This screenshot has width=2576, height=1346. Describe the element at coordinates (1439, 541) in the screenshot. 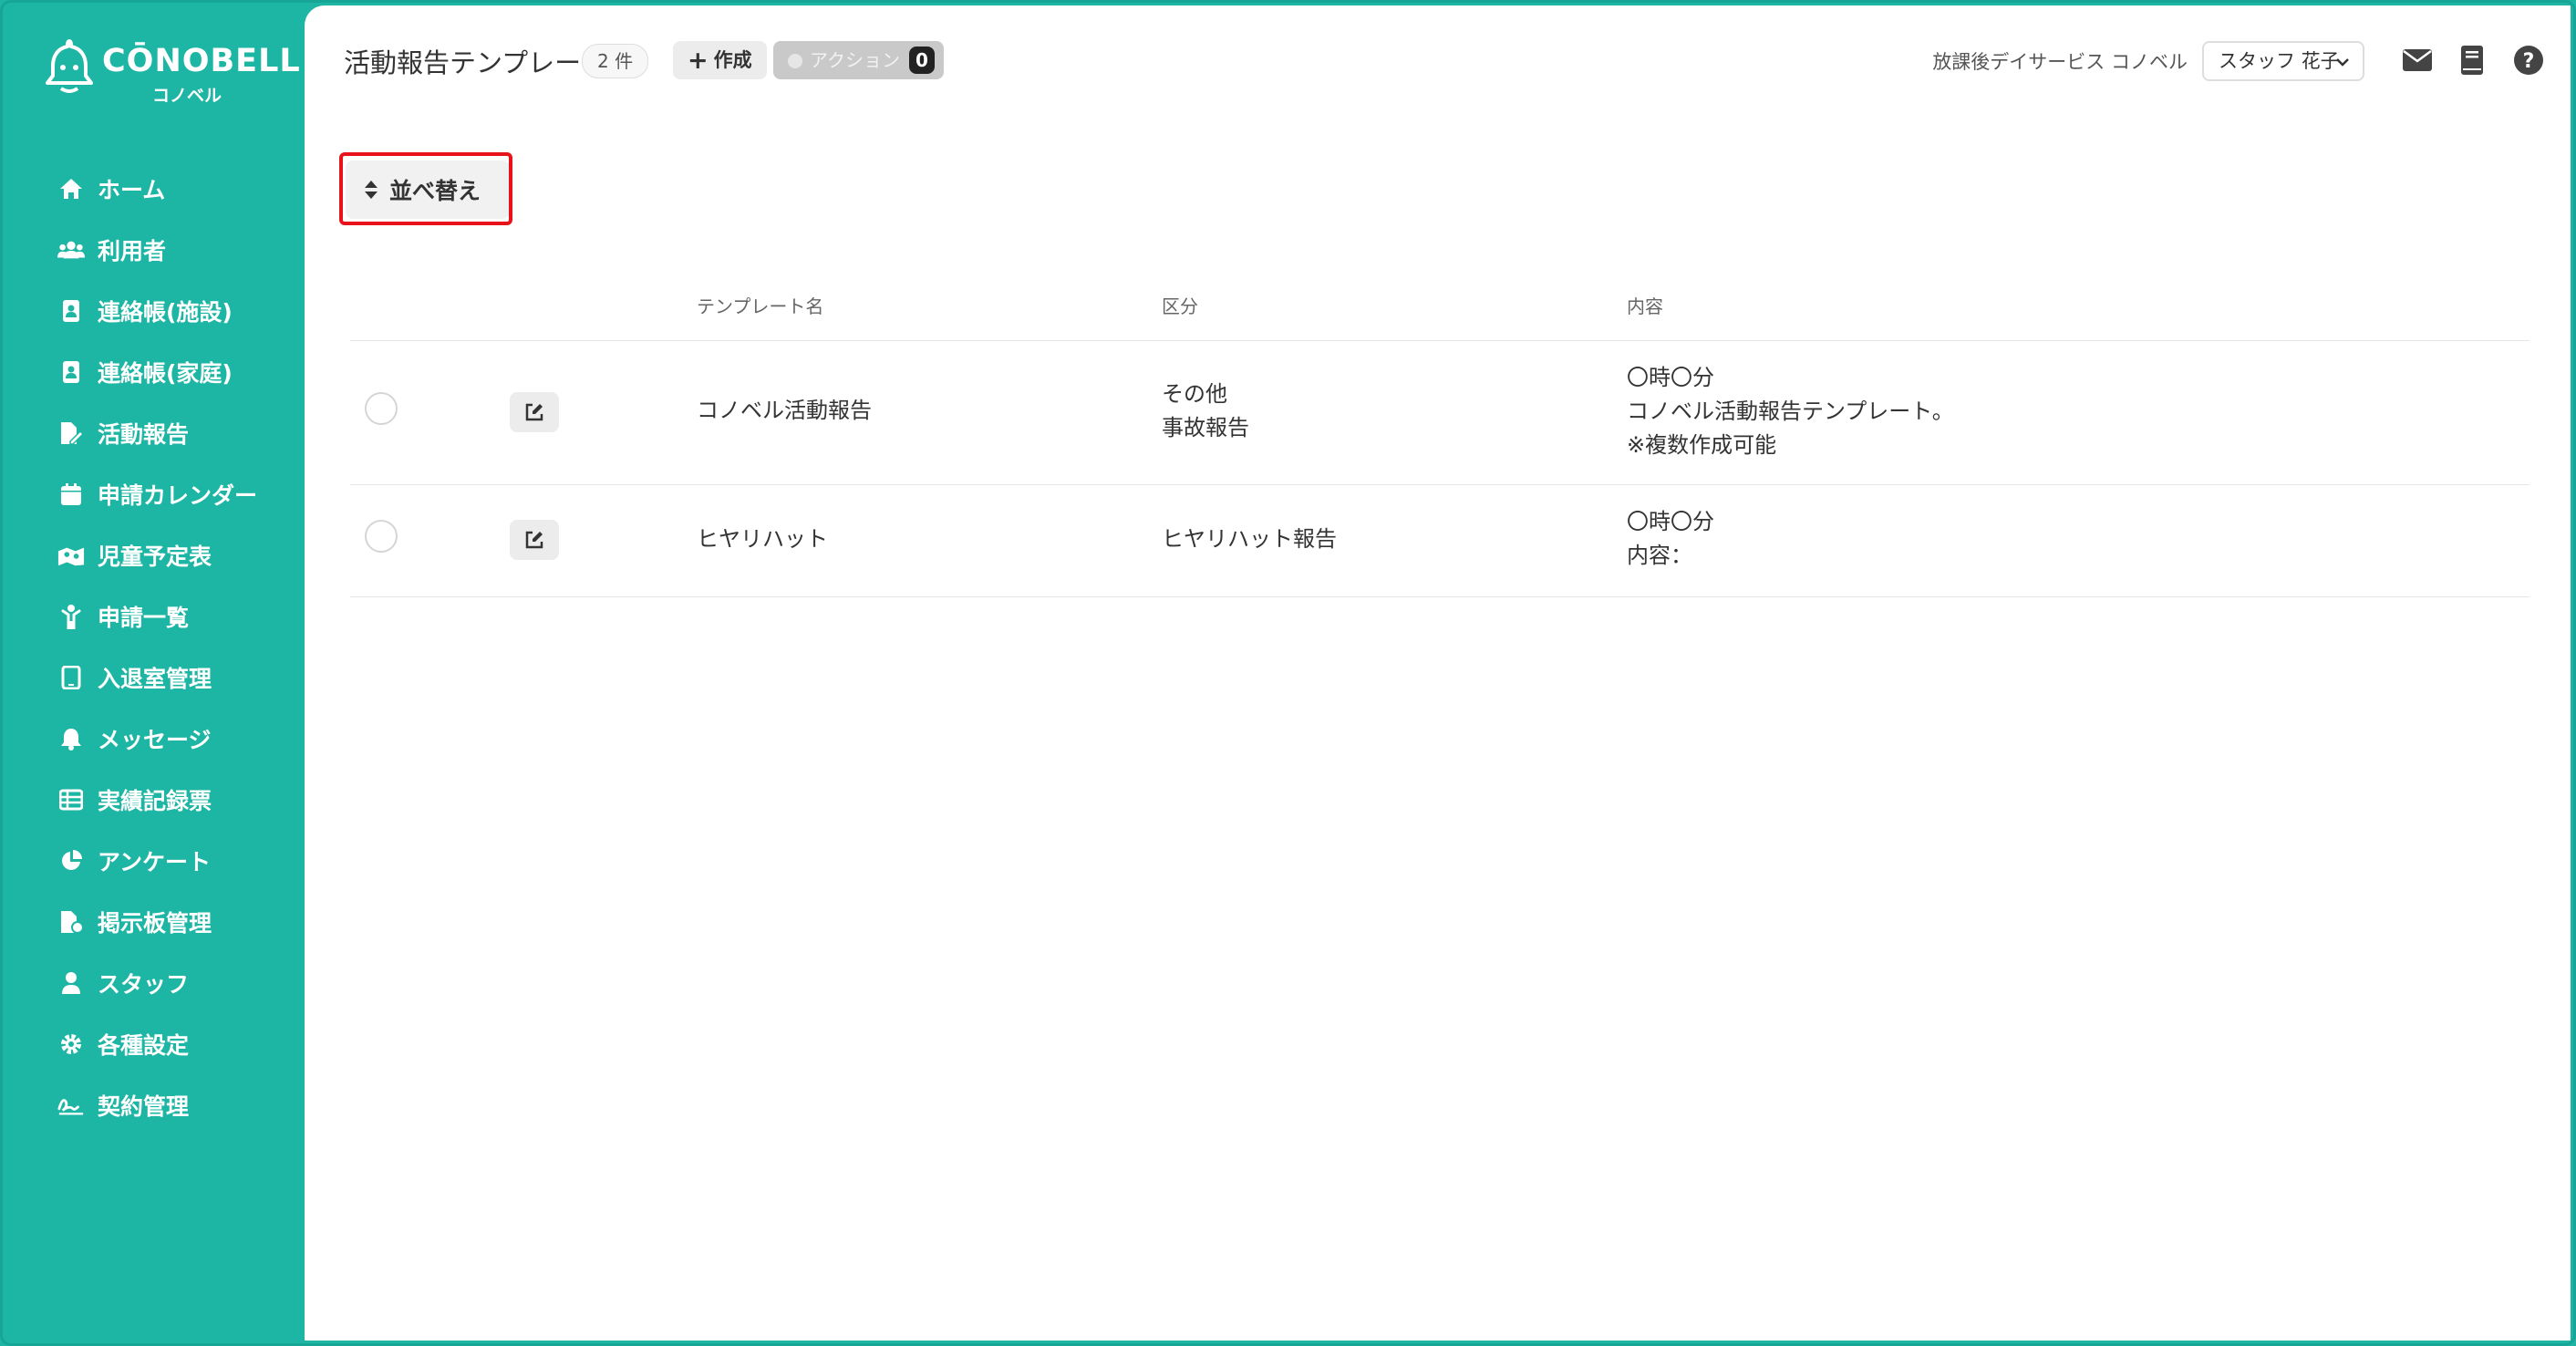

I see `table-row: ヒヤリハット ヒヤリハット報告 〇時〇分 内容：` at that location.